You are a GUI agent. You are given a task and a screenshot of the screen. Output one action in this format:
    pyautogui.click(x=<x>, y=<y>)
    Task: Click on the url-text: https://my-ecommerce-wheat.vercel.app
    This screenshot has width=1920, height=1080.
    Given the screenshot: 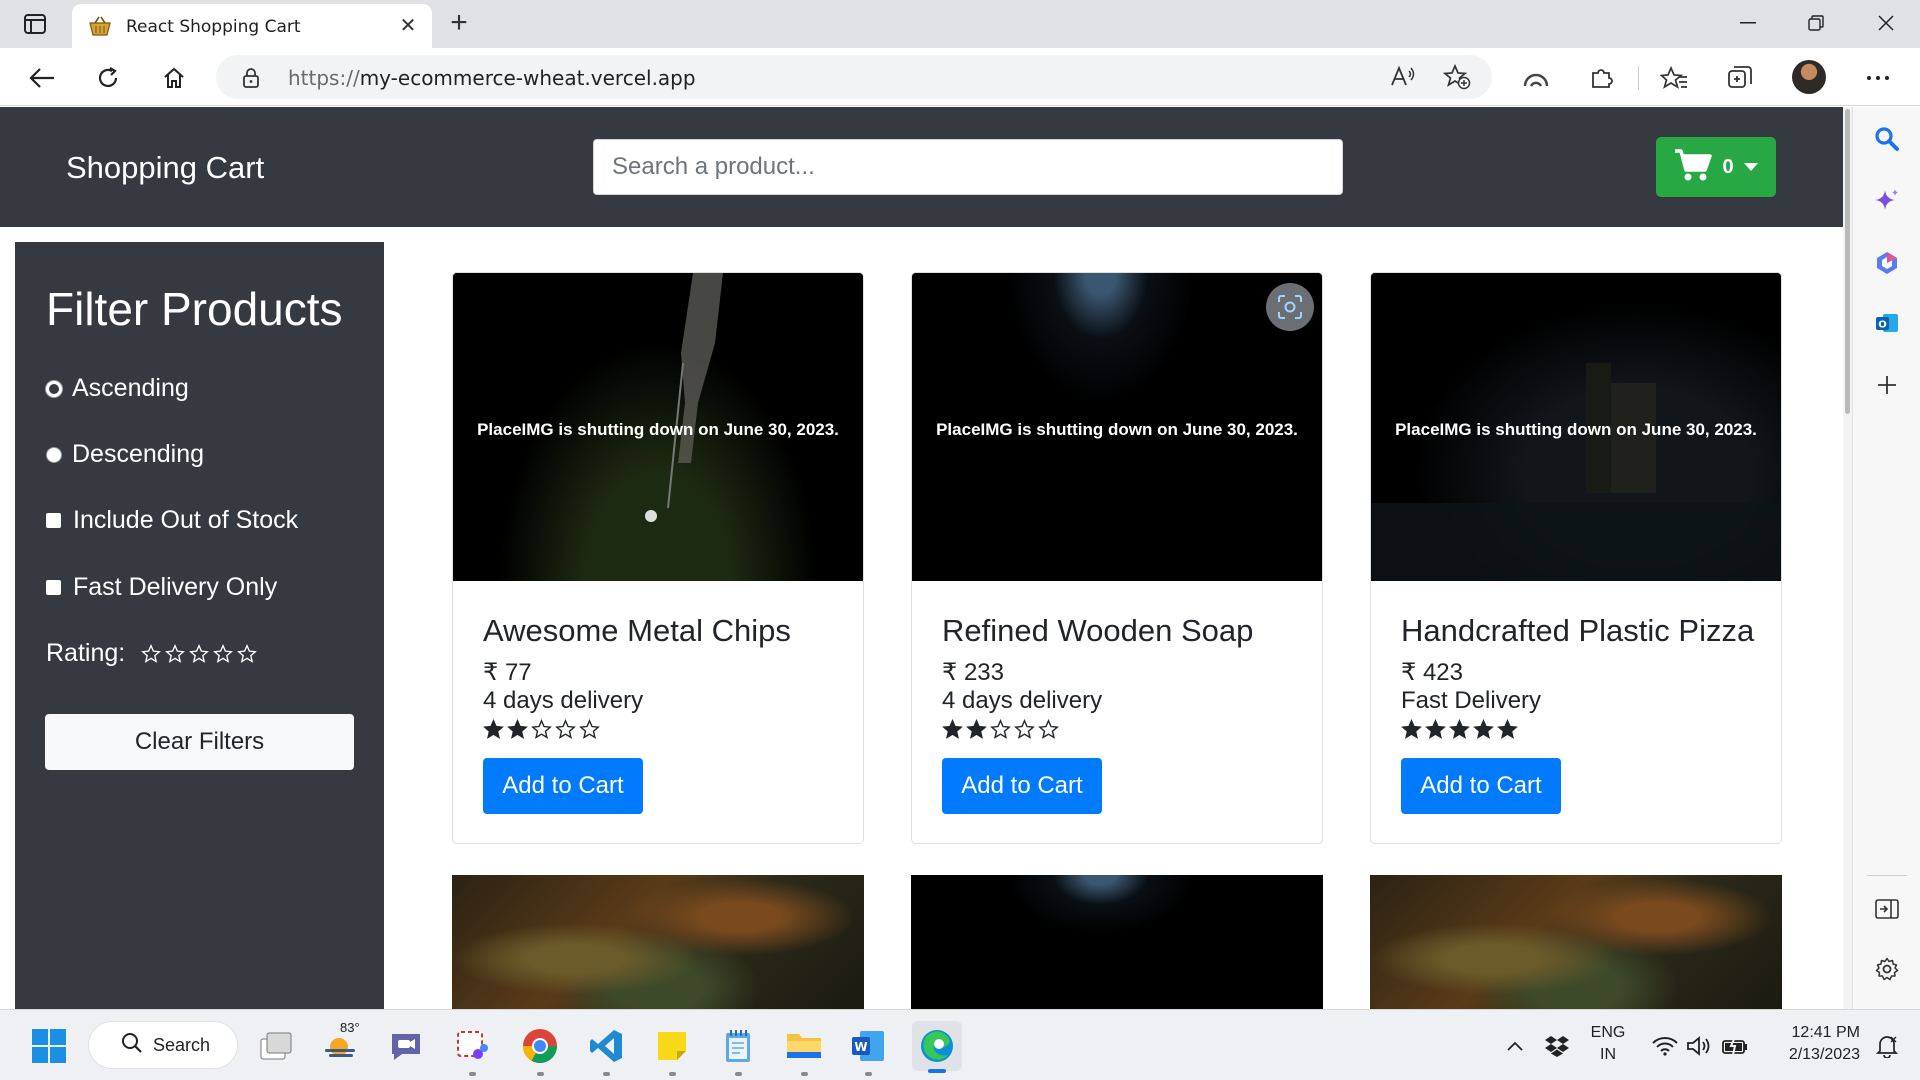 What is the action you would take?
    pyautogui.click(x=492, y=78)
    